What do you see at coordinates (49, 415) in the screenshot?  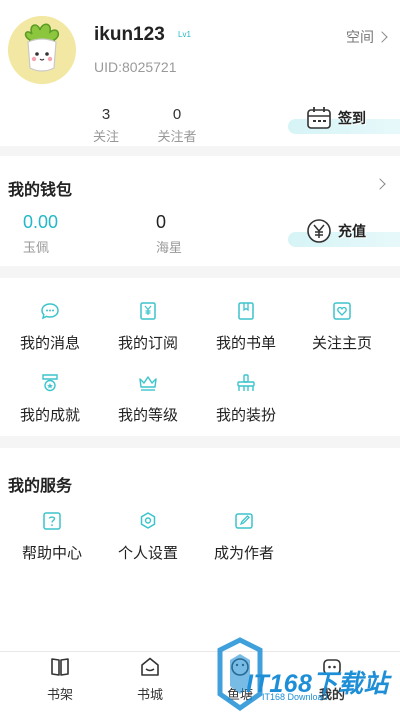 I see `my-achievements-label: 我的成就` at bounding box center [49, 415].